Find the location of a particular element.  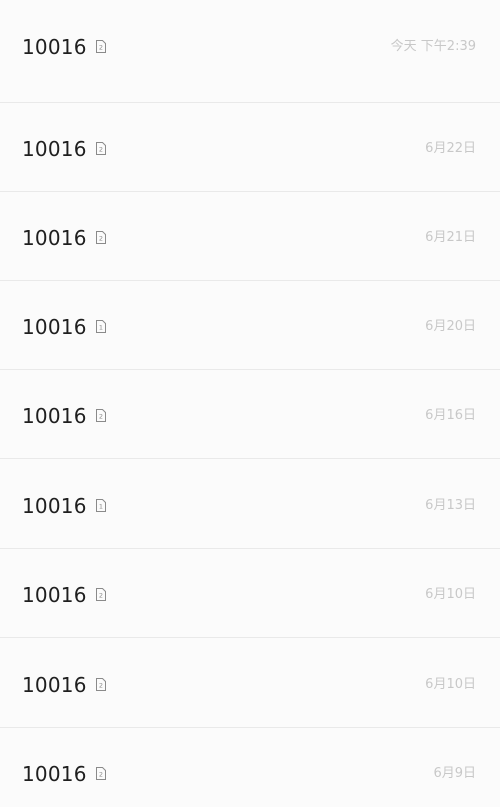

message-date: 6月9日 is located at coordinates (454, 773).